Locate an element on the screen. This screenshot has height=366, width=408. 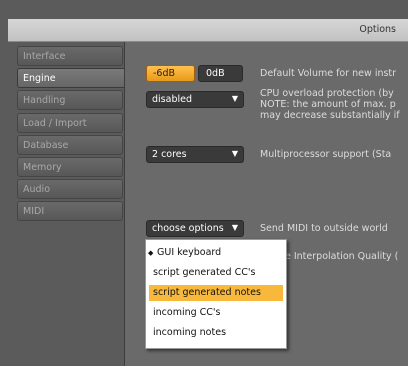
sidebar-item-engine: Engine is located at coordinates (72, 78).